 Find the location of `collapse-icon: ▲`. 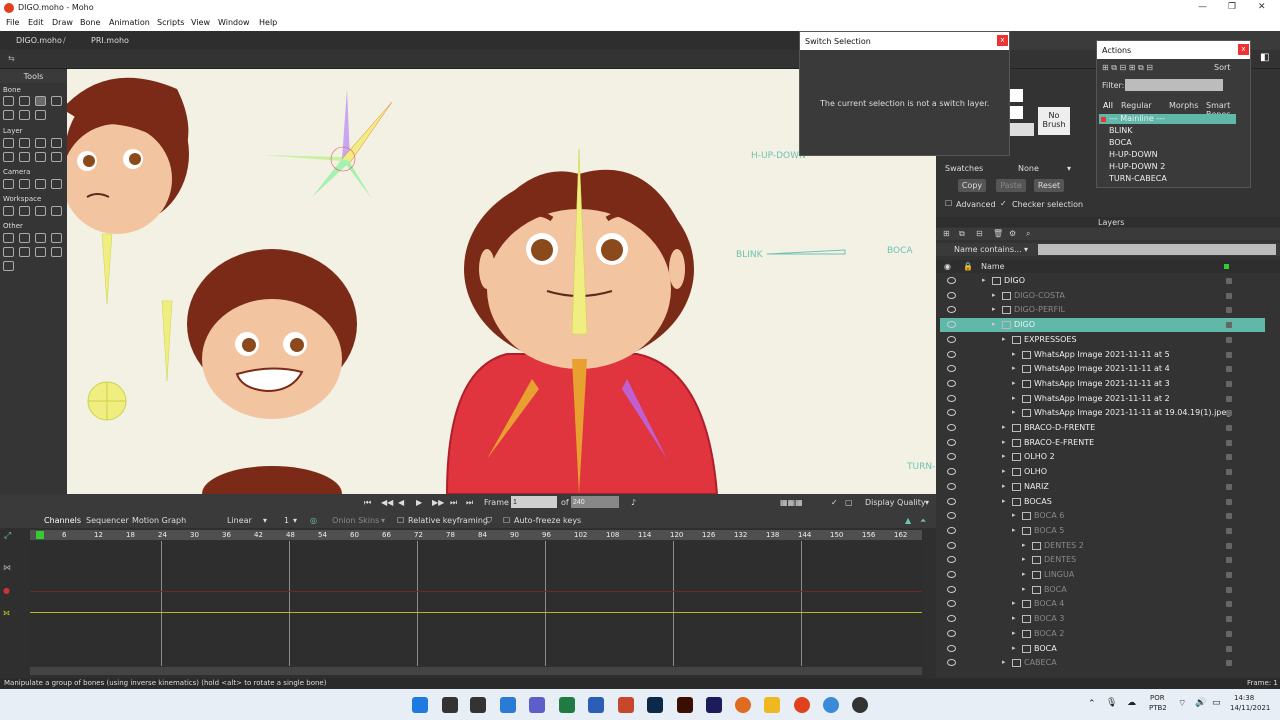

collapse-icon: ▲ is located at coordinates (908, 520).